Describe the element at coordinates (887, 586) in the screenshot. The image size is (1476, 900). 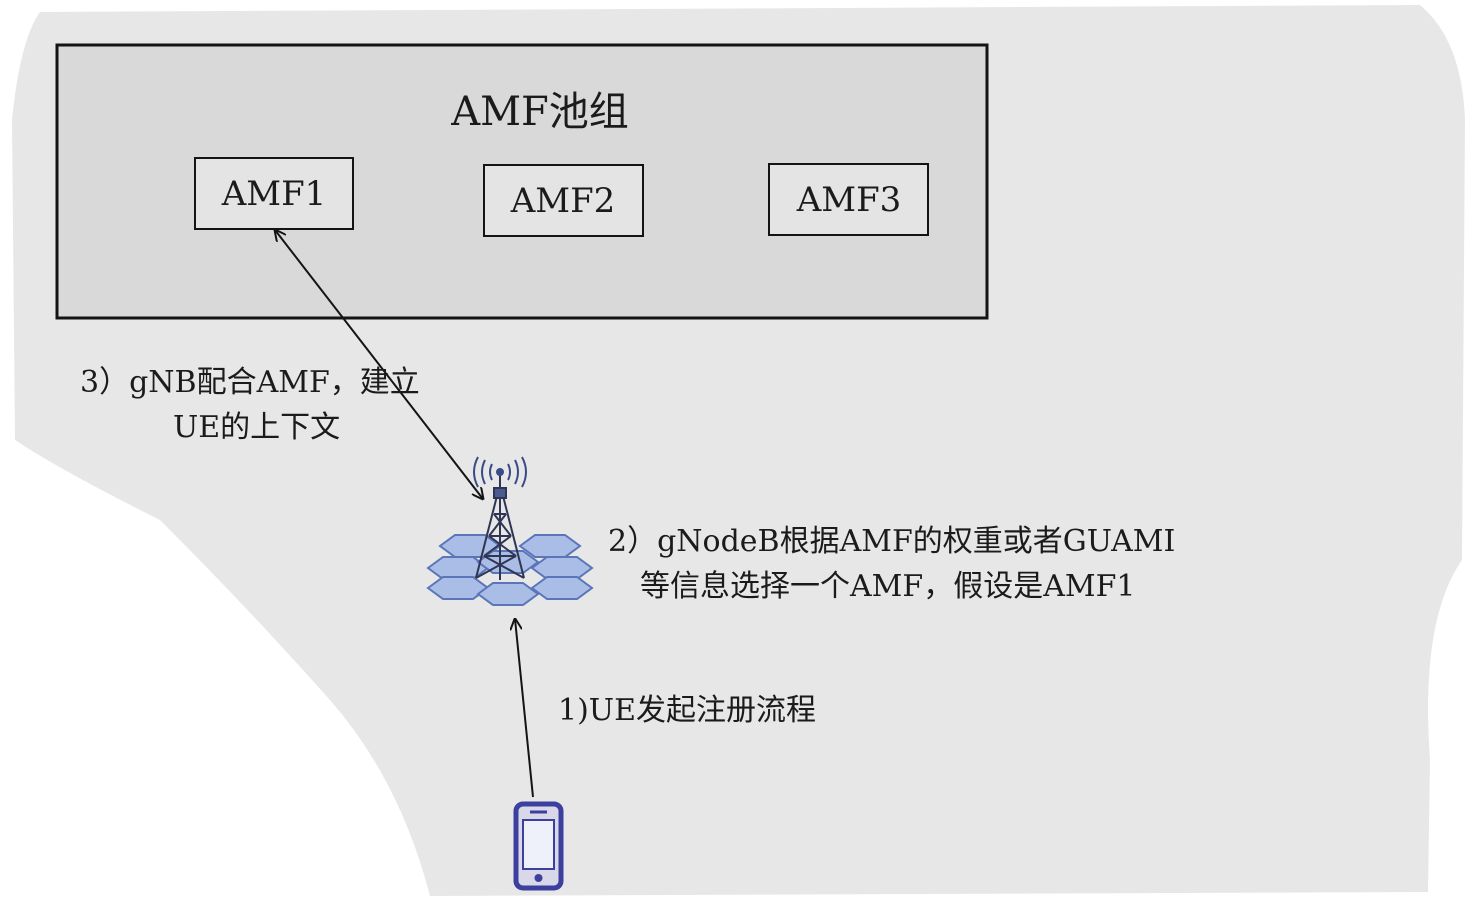
I see `svg-text: 等信息选择一个AMF，假设是AMF1` at that location.